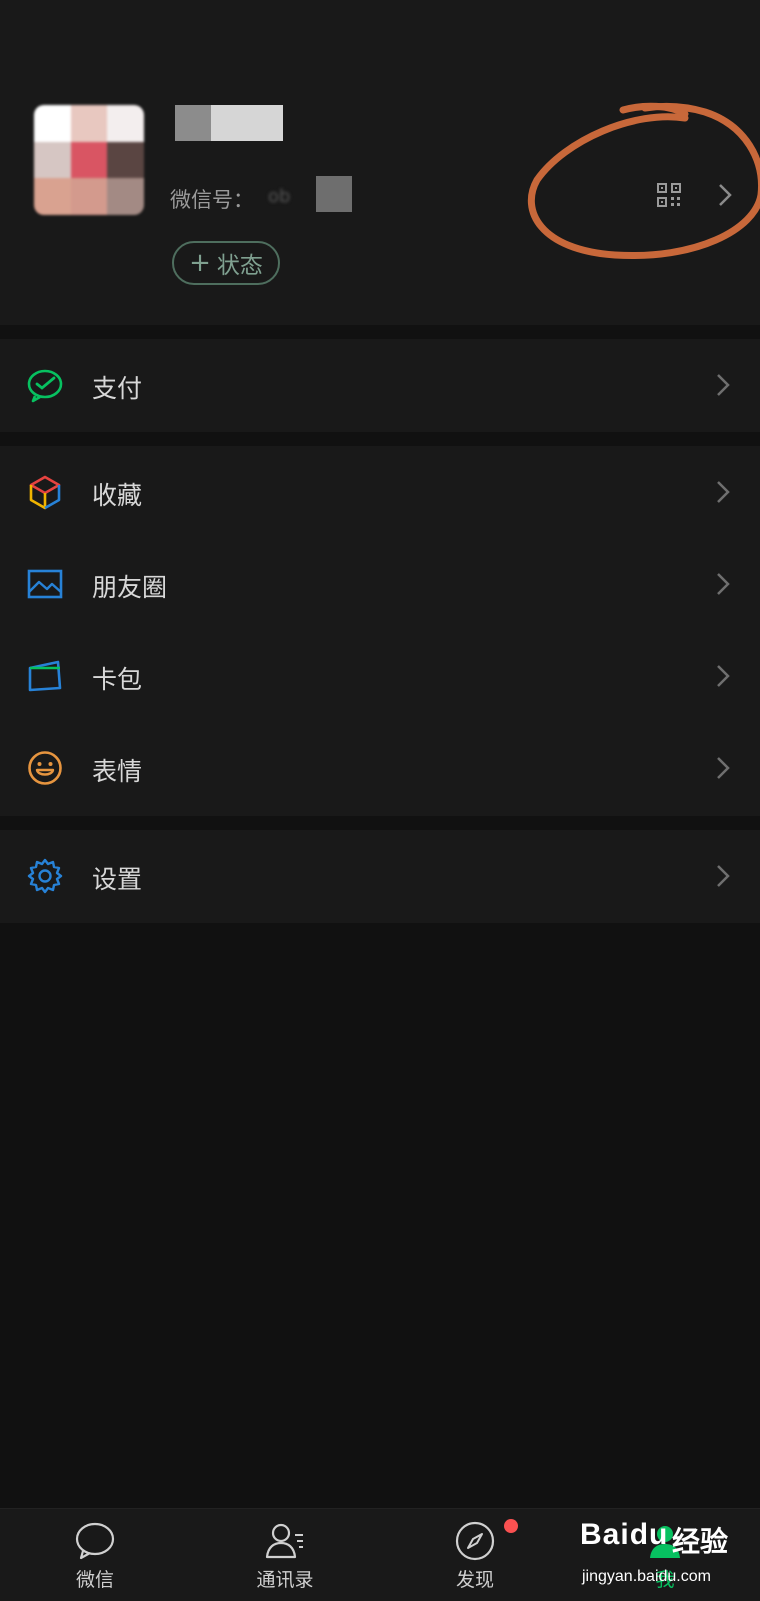 This screenshot has width=760, height=1601. Describe the element at coordinates (212, 200) in the screenshot. I see `wechat-id-label: 微信号：` at that location.